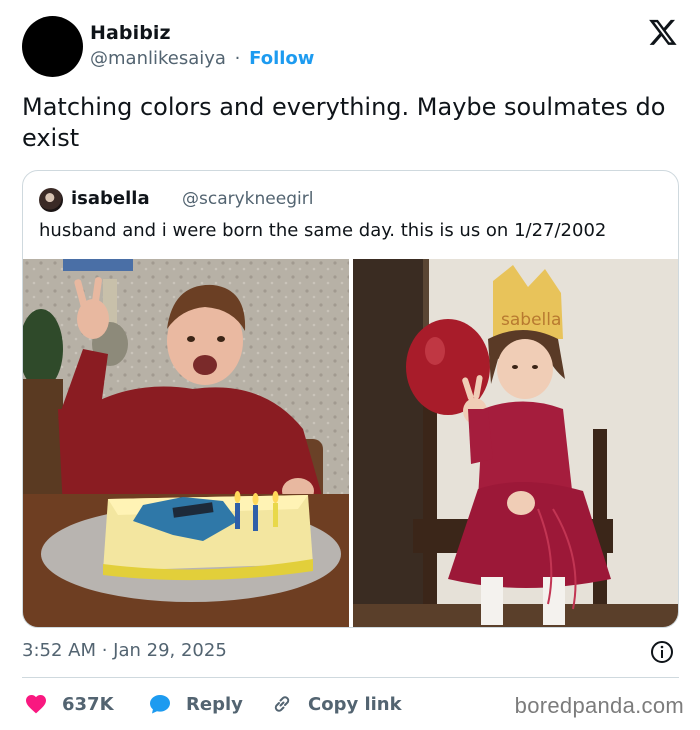 The image size is (700, 730). I want to click on follow-button: Follow, so click(281, 58).